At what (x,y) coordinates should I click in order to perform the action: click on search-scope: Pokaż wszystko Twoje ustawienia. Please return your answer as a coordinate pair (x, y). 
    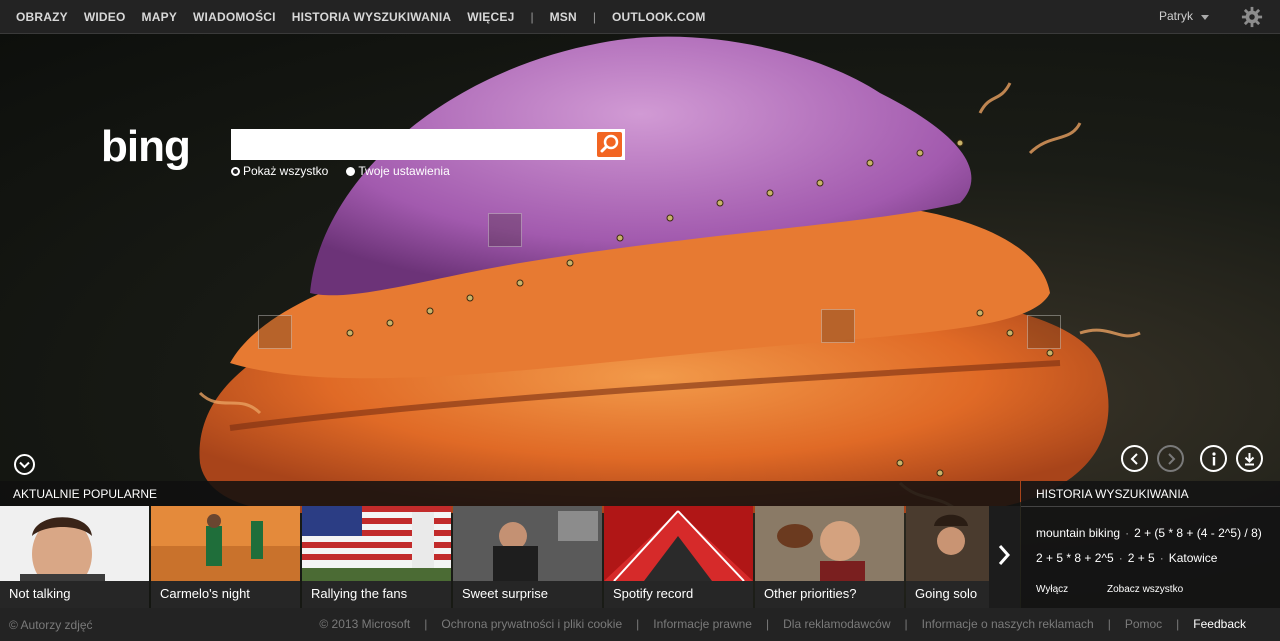
    Looking at the image, I should click on (349, 171).